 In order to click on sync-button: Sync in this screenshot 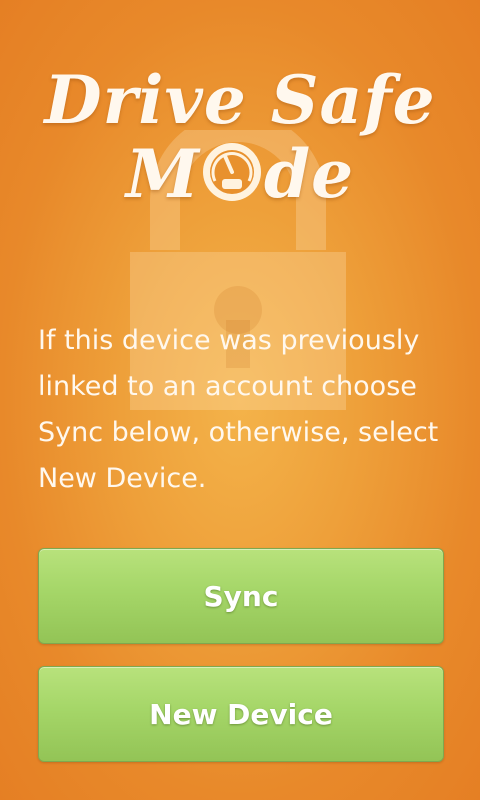, I will do `click(241, 596)`.